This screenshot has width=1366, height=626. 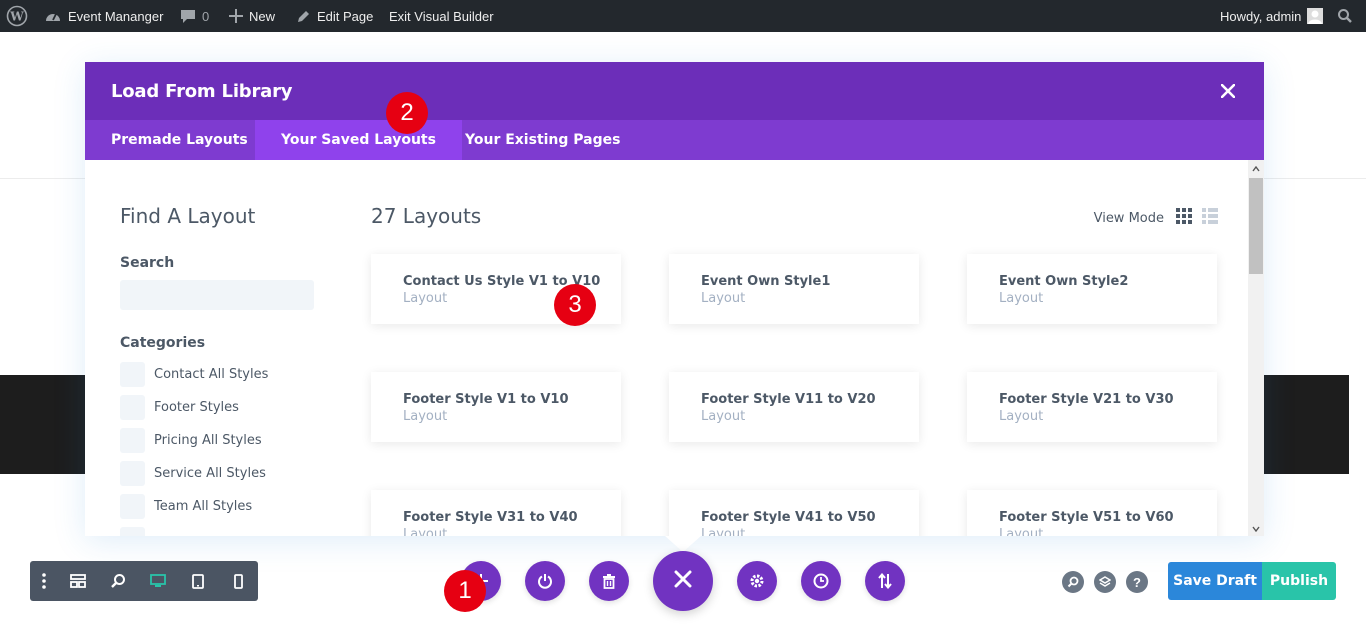 I want to click on comments-link: 0, so click(x=194, y=16).